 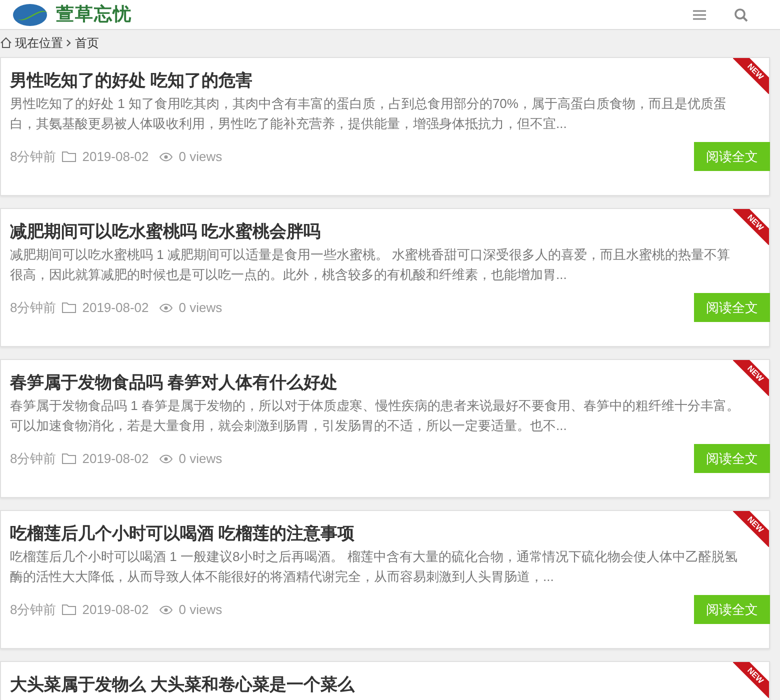 I want to click on menu-icon, so click(x=699, y=15).